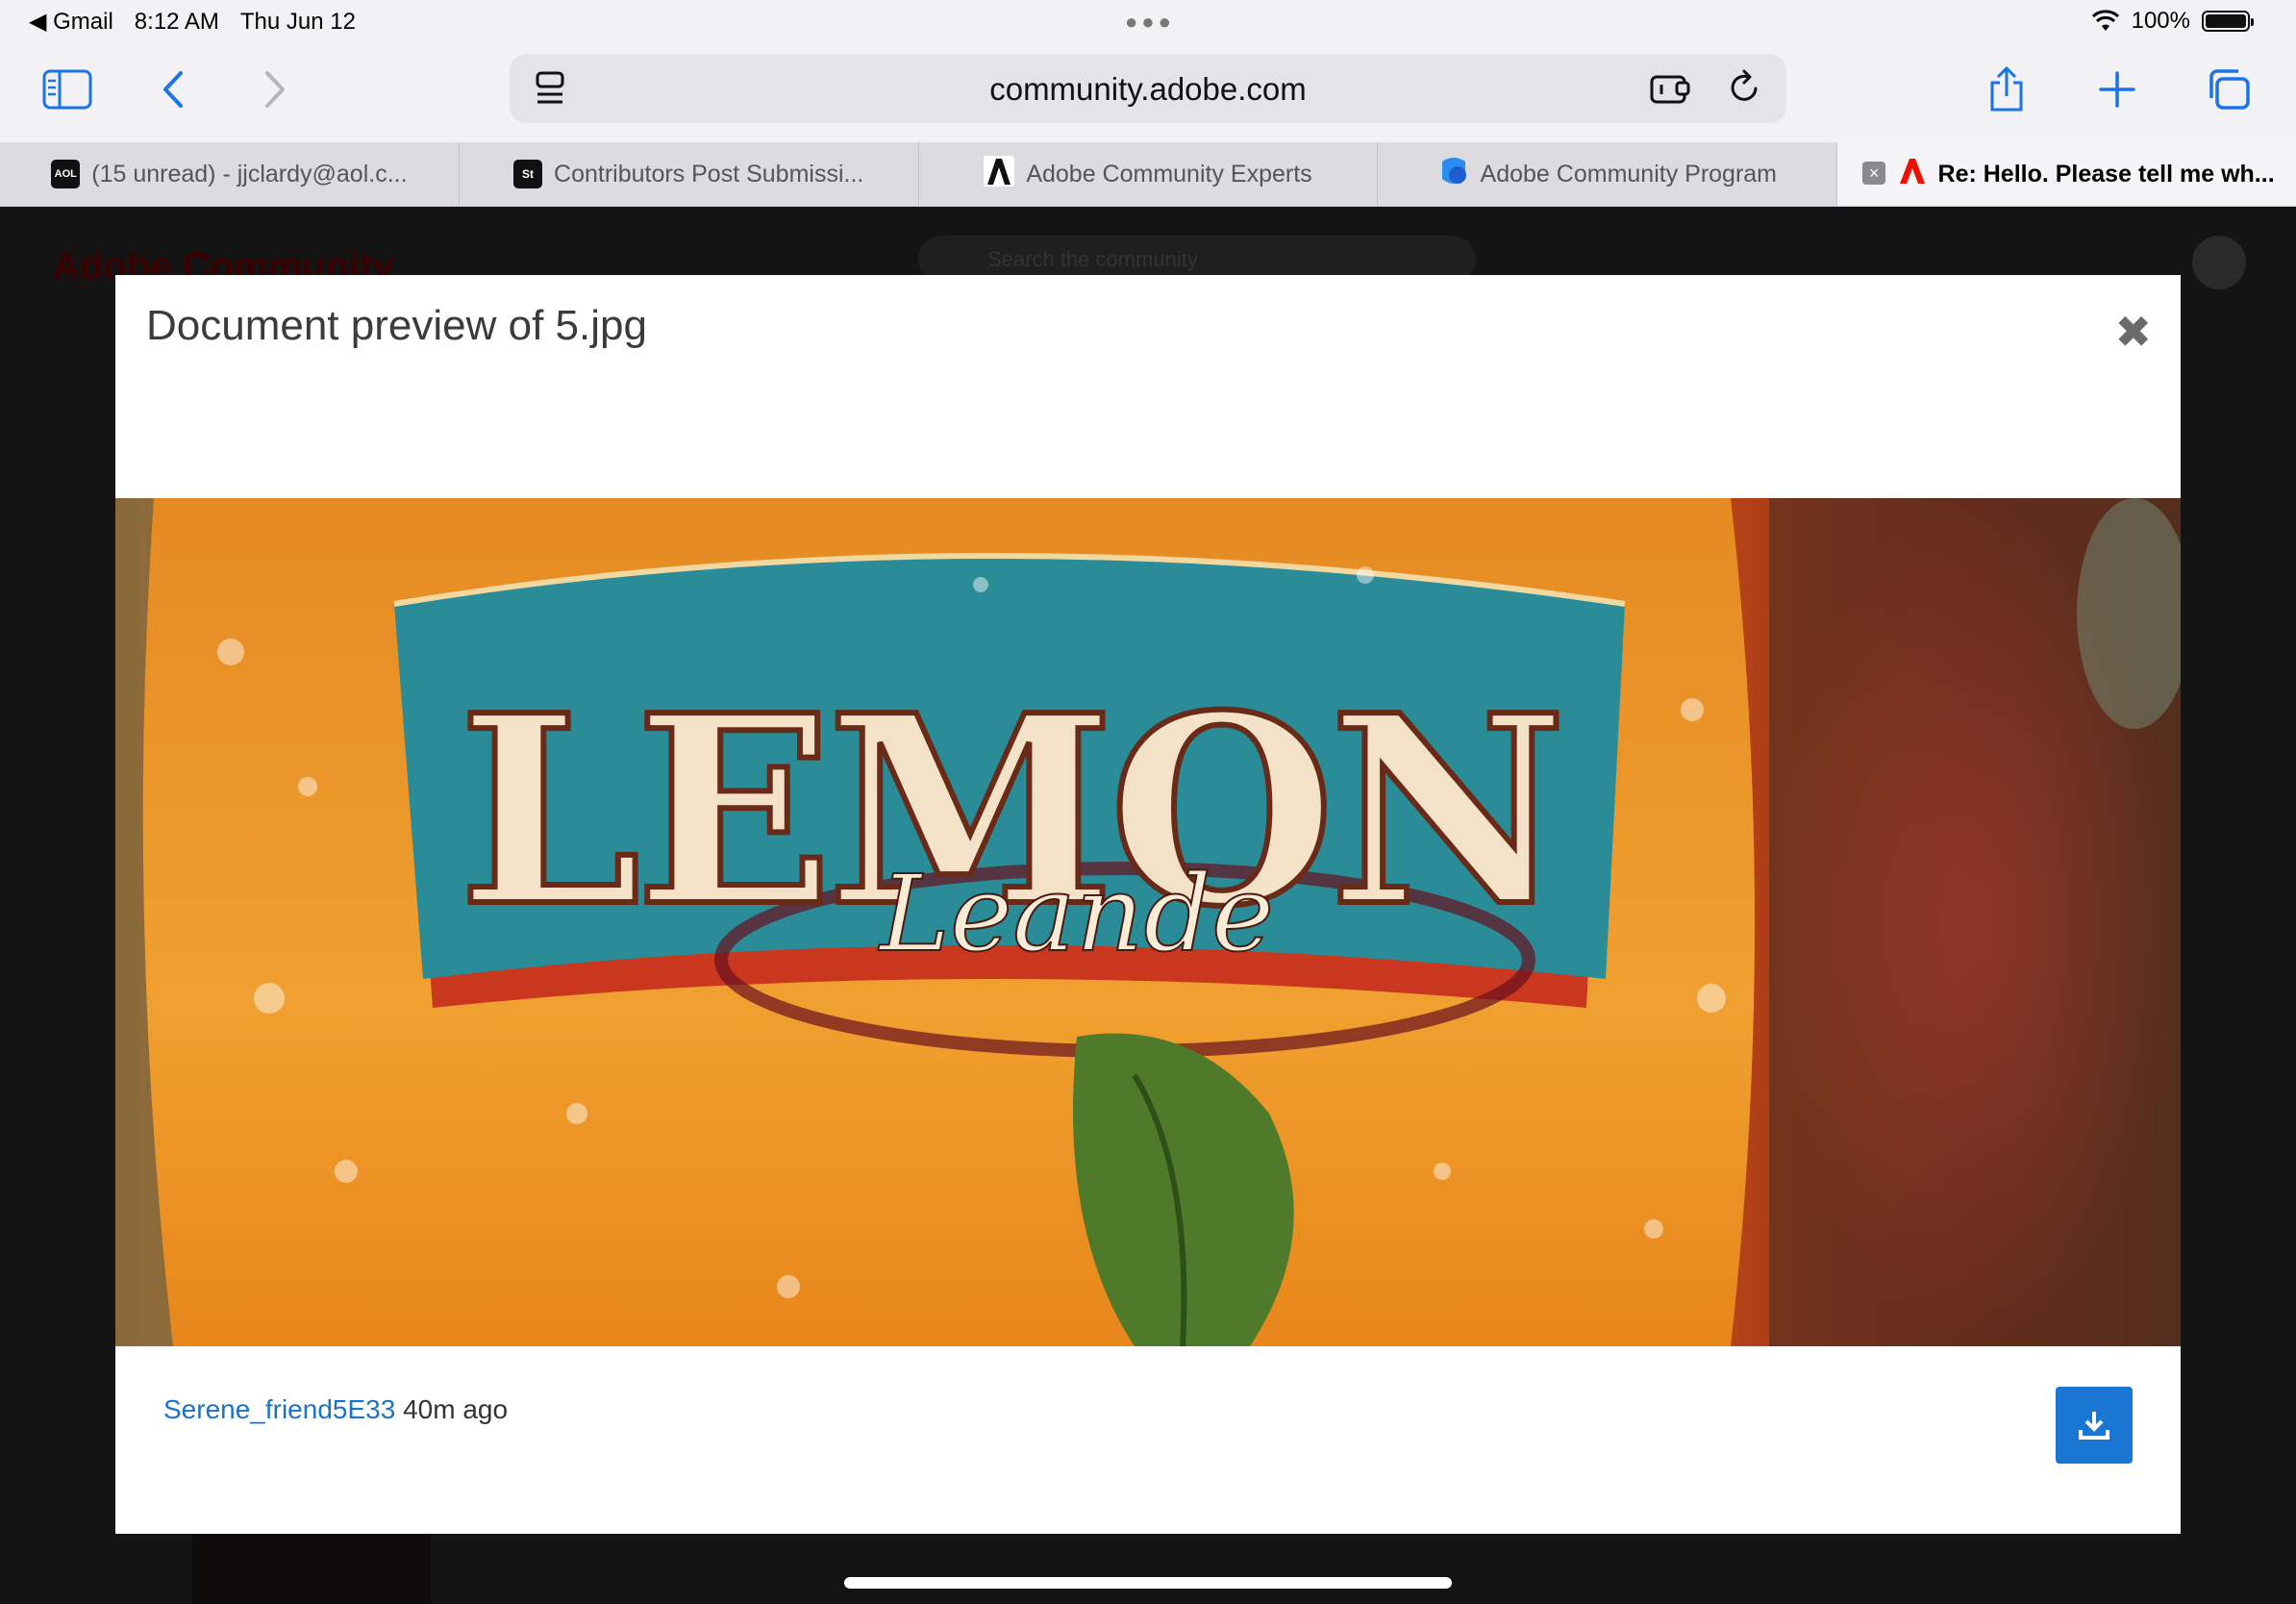 This screenshot has width=2296, height=1604. What do you see at coordinates (999, 174) in the screenshot?
I see `adobe-icon` at bounding box center [999, 174].